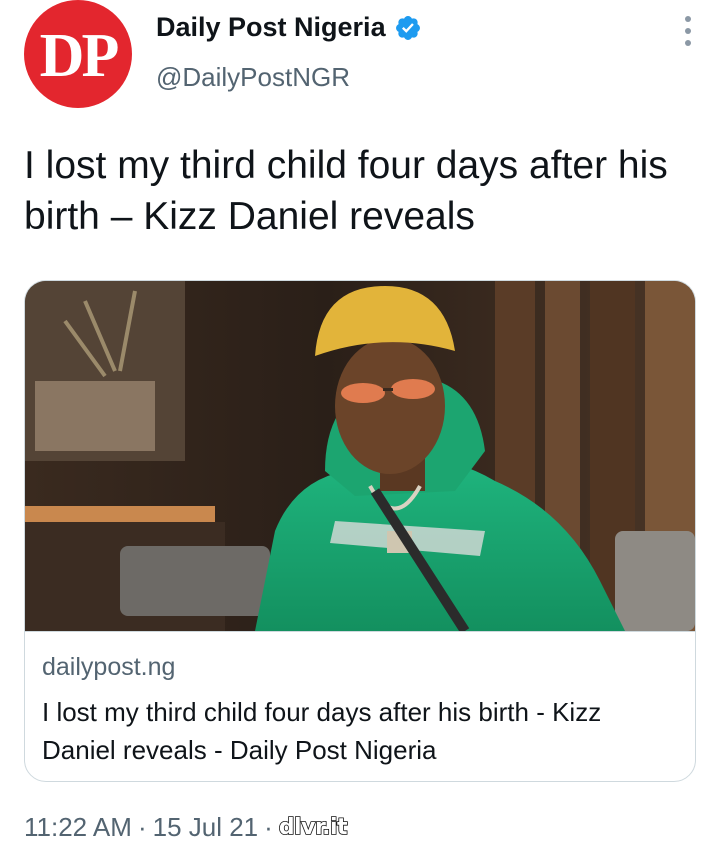  I want to click on link-card-domain: dailypost.ng, so click(109, 667).